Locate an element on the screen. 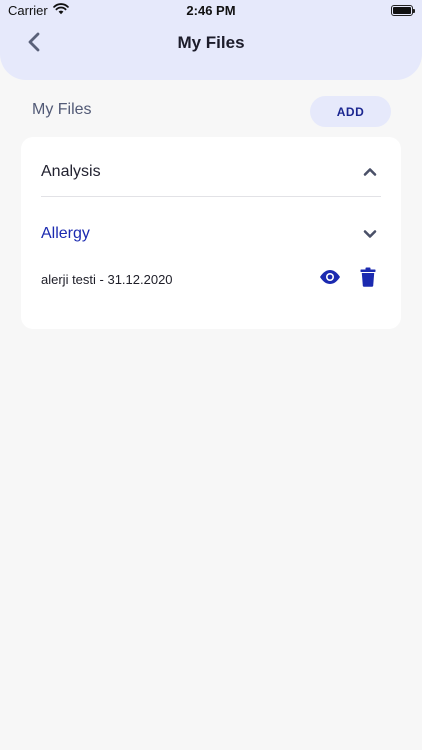  view-file-button is located at coordinates (330, 279).